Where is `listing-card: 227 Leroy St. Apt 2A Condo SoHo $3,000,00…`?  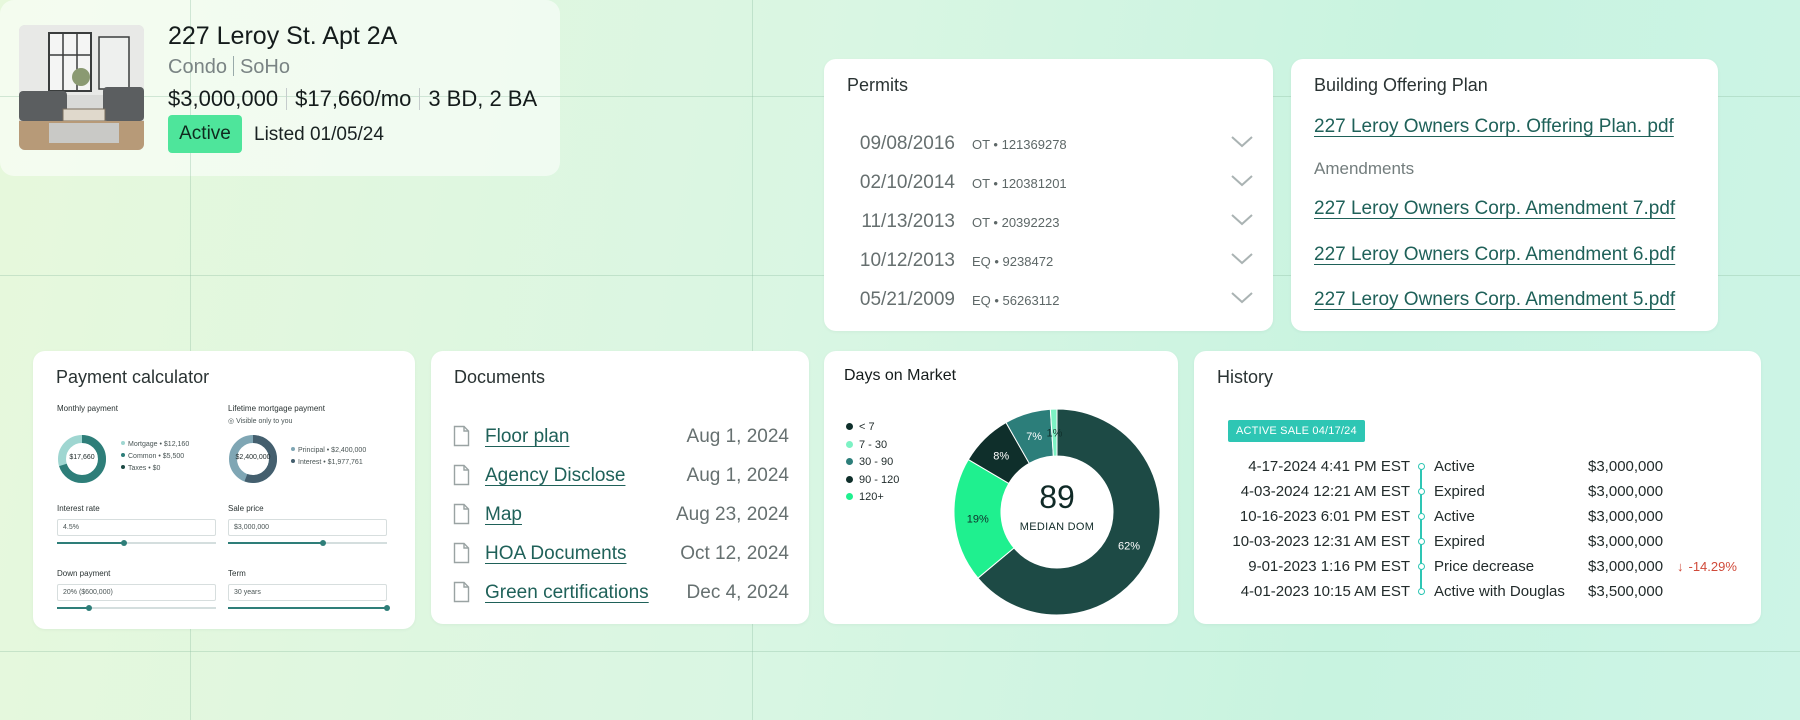 listing-card: 227 Leroy St. Apt 2A Condo SoHo $3,000,00… is located at coordinates (280, 88).